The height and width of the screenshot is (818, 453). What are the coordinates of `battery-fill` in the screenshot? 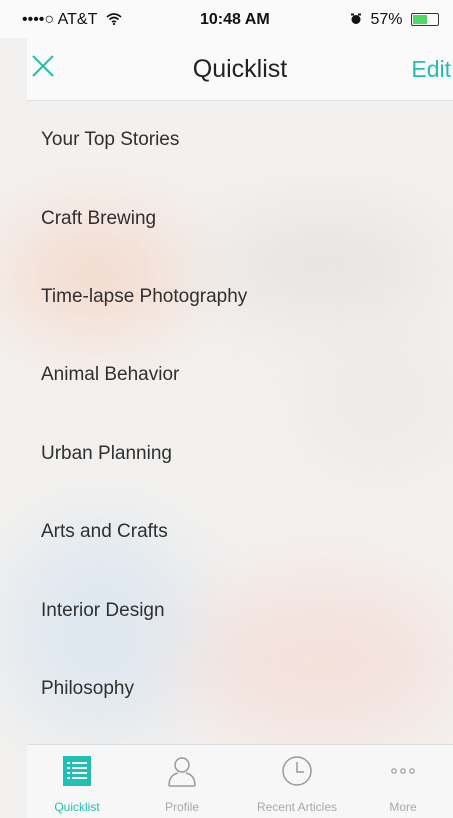 It's located at (419, 20).